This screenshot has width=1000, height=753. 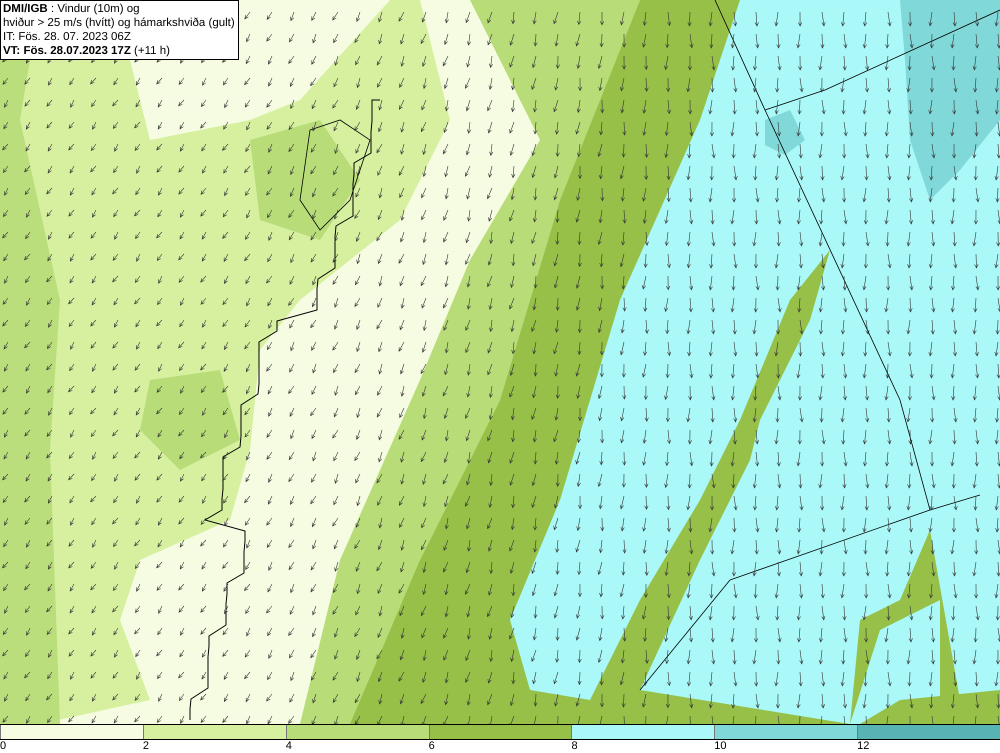 What do you see at coordinates (67, 37) in the screenshot?
I see `title-line: IT: Fös. 28. 07. 2023 06Z` at bounding box center [67, 37].